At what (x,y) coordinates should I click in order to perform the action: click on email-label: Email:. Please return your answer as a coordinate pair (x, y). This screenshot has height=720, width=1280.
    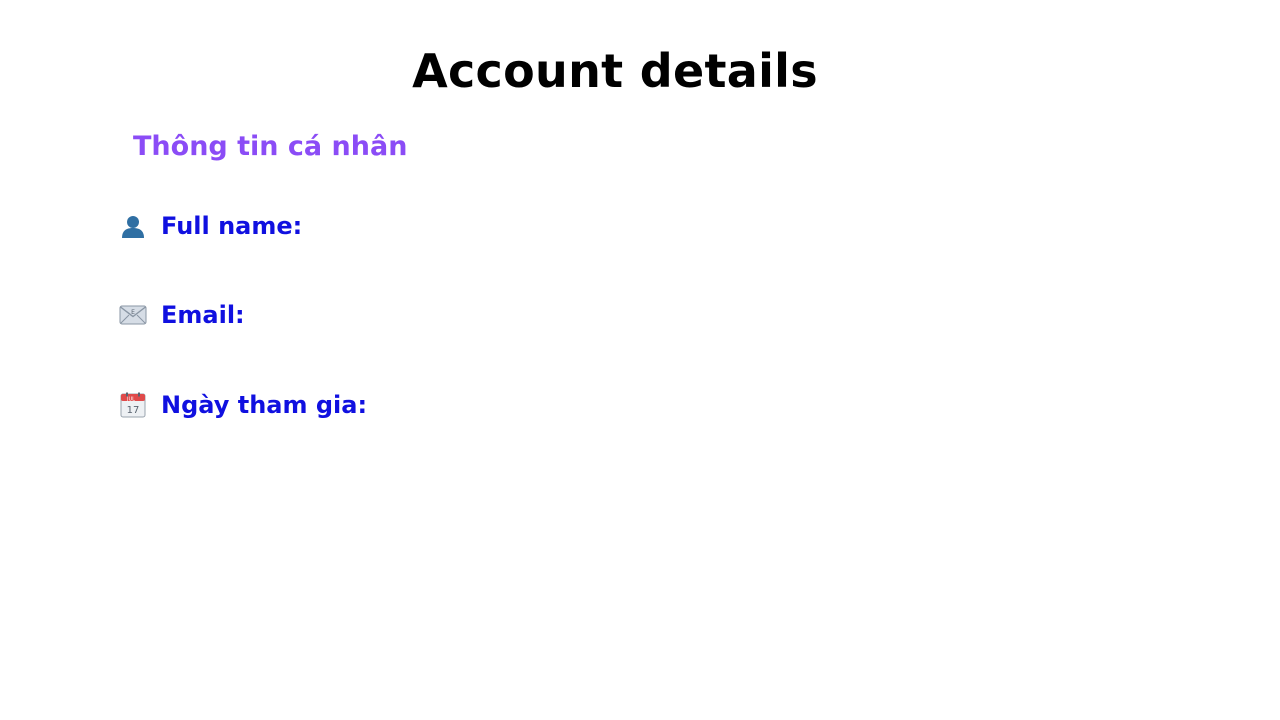
    Looking at the image, I should click on (203, 315).